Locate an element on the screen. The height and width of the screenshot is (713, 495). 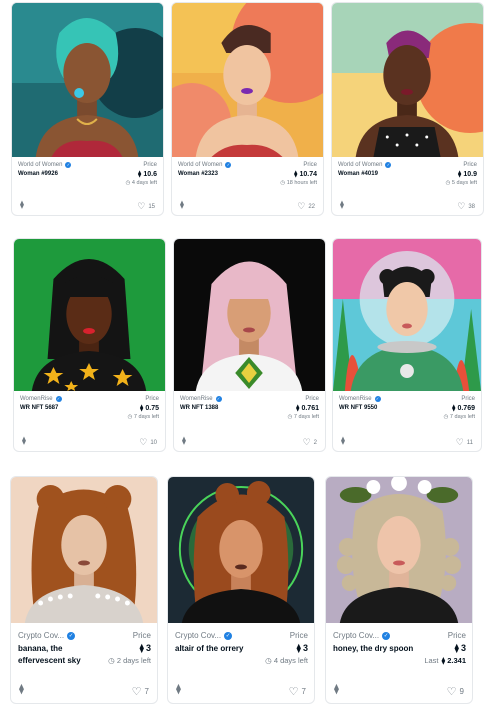
price-value: ⧫ 10.74 is located at coordinates (305, 174).